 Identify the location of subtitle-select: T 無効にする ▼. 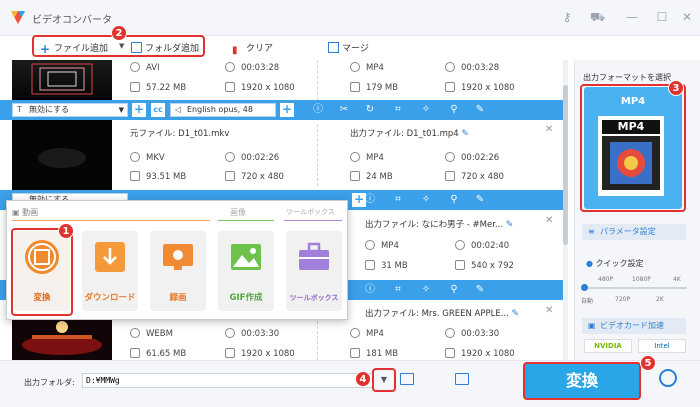
(70, 110).